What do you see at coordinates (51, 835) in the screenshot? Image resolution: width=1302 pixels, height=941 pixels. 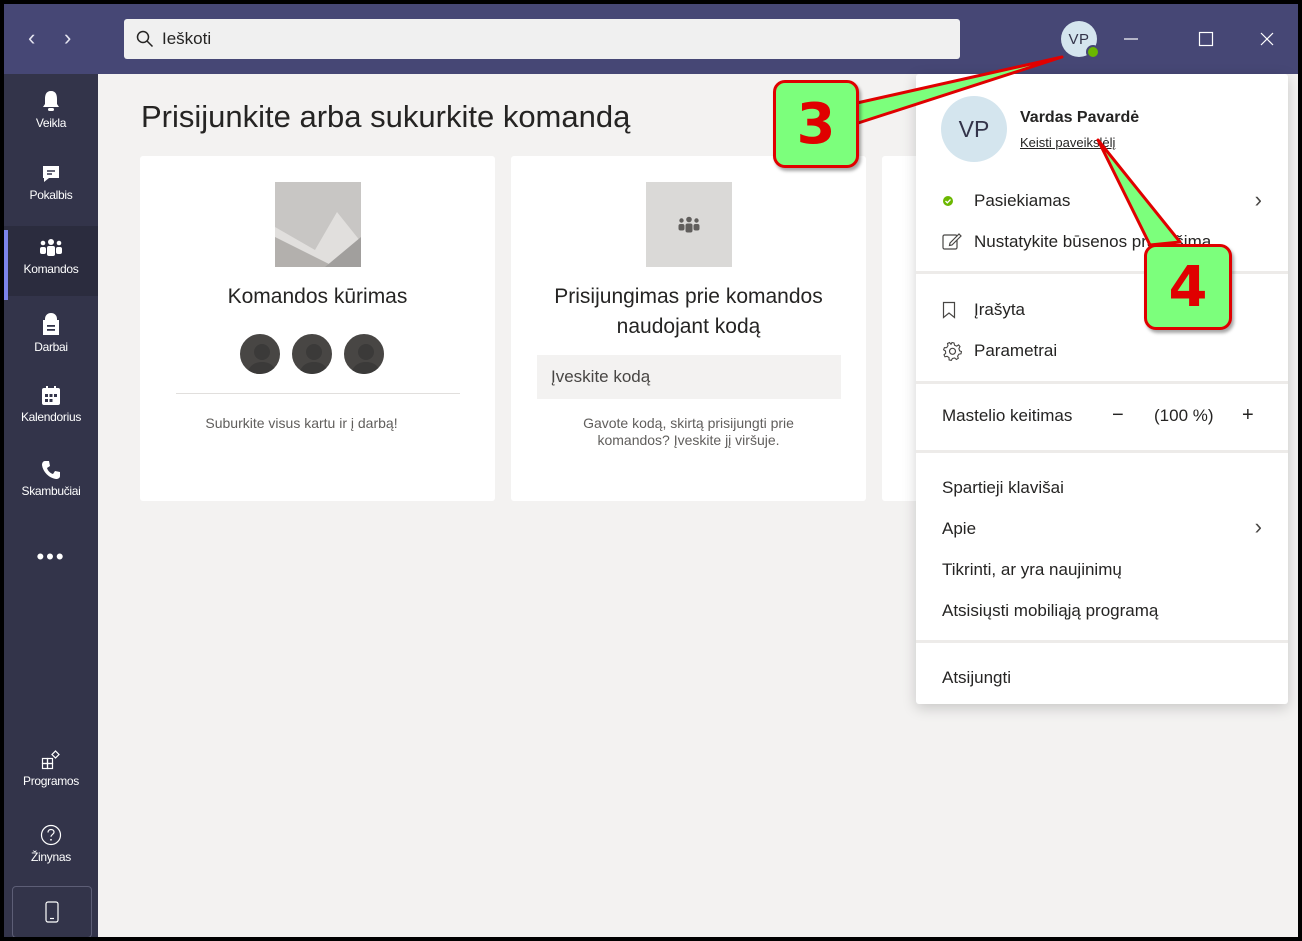 I see `help-icon` at bounding box center [51, 835].